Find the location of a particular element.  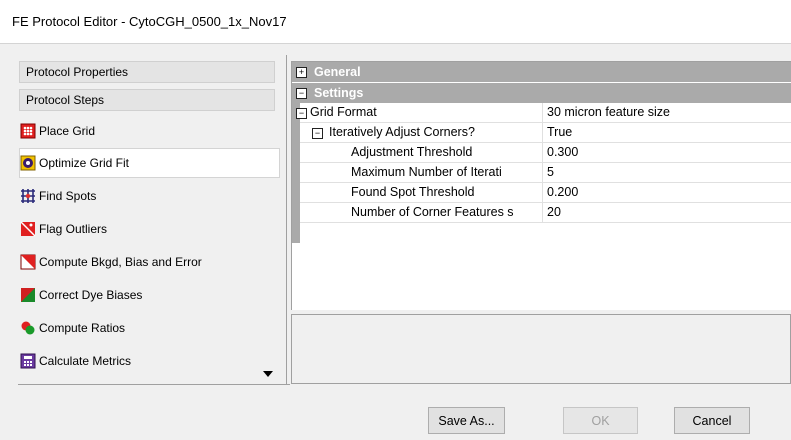

step-find-spots: Find Spots is located at coordinates (149, 196).